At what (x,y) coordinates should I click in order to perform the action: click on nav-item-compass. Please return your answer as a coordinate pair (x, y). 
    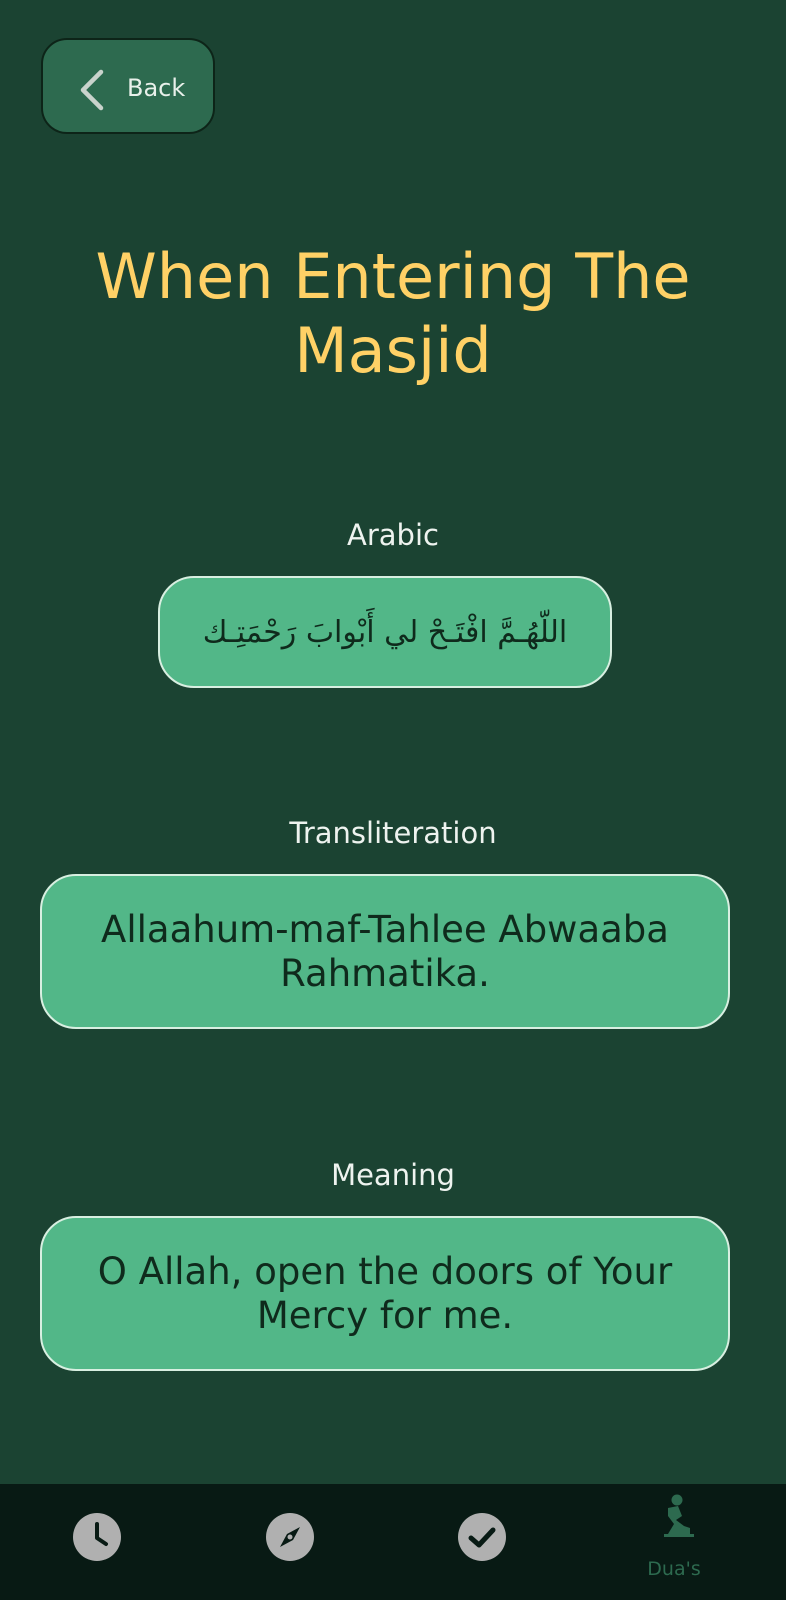
    Looking at the image, I should click on (289, 1542).